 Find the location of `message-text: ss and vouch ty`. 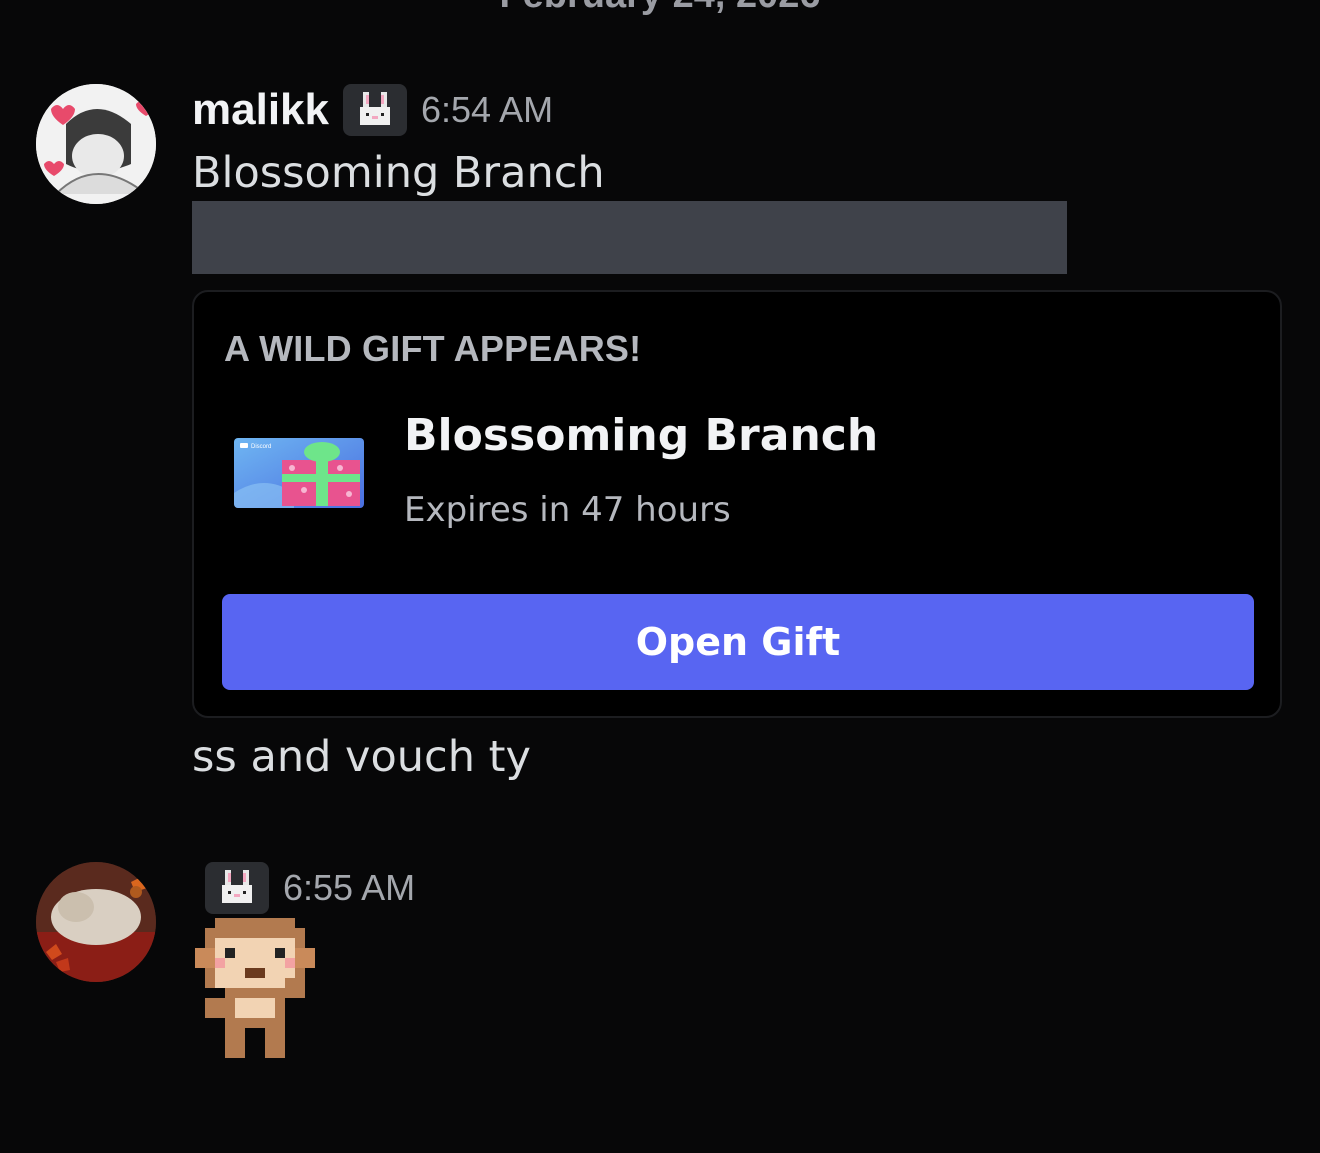

message-text: ss and vouch ty is located at coordinates (361, 757).